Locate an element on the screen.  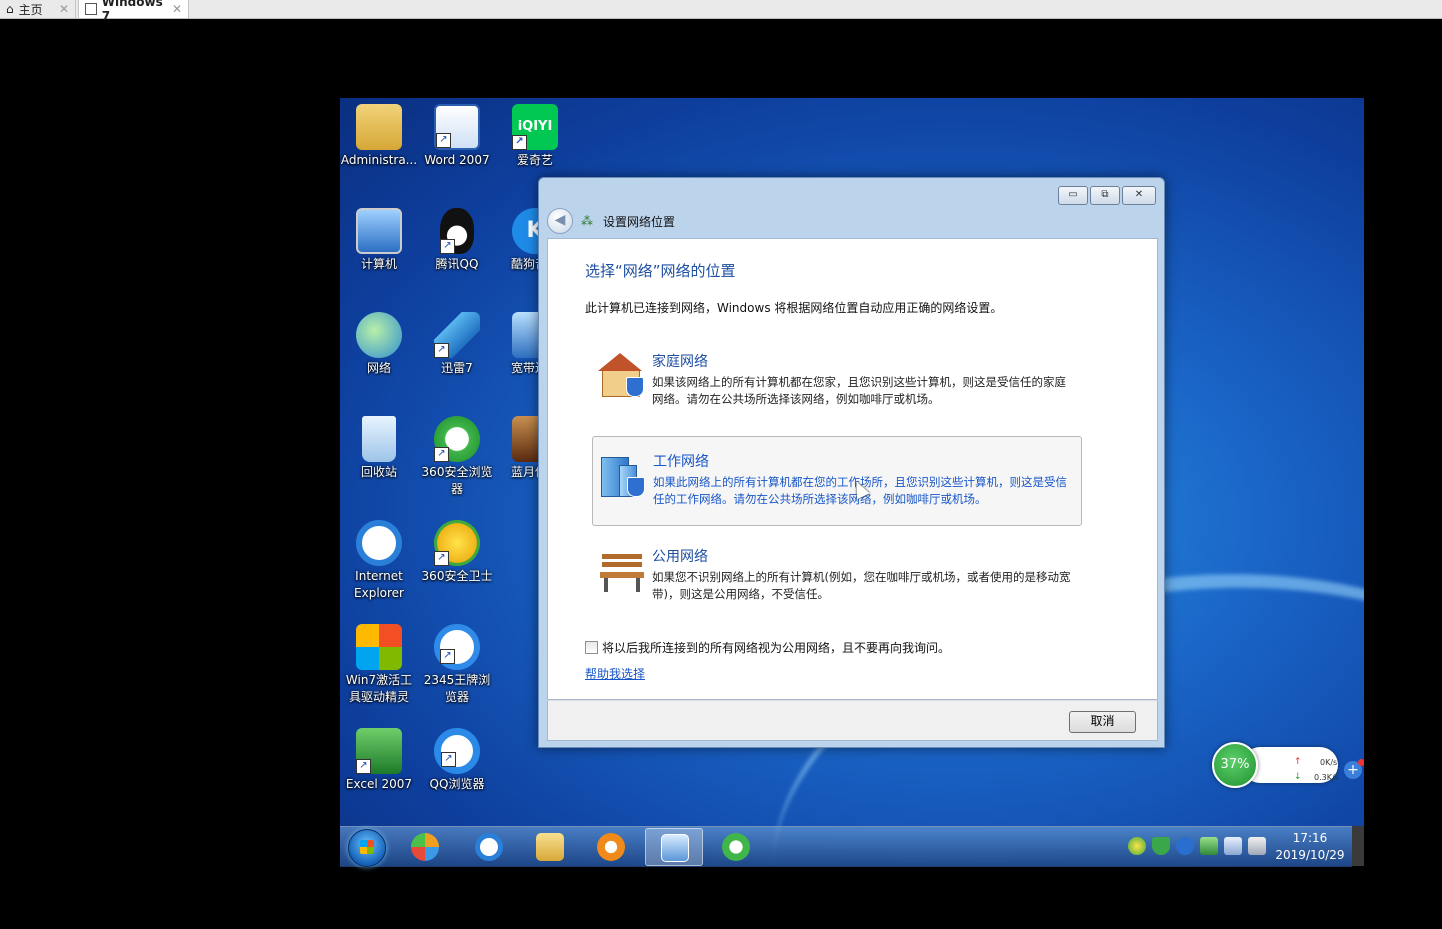
desktop-icon-computer: 计算机 is located at coordinates (379, 240).